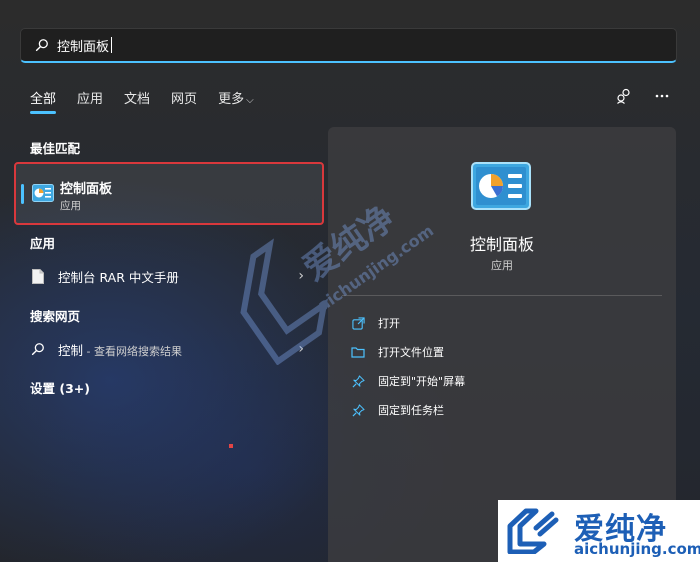 This screenshot has width=700, height=562. I want to click on section-settings: 设置 (3+), so click(60, 387).